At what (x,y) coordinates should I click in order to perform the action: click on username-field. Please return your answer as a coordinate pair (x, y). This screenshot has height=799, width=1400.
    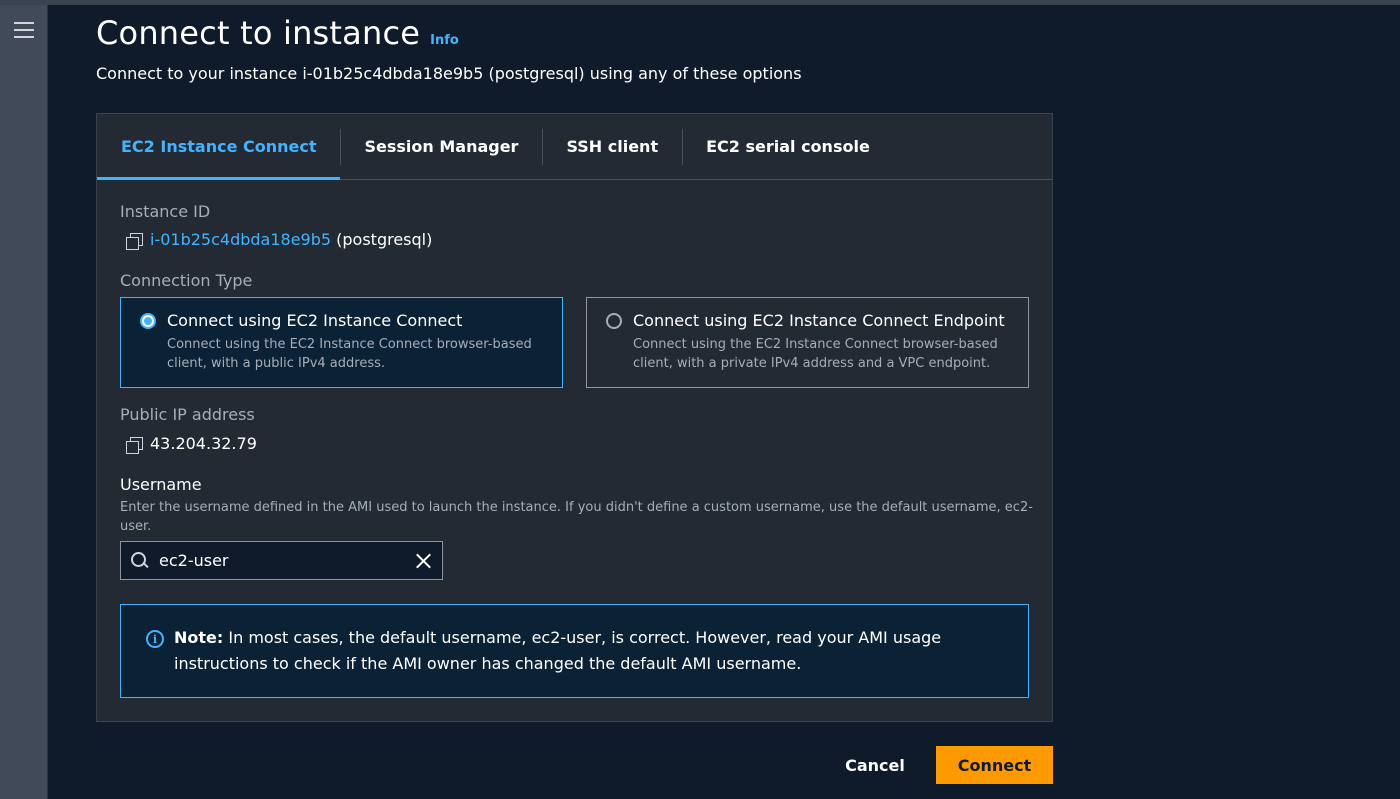
    Looking at the image, I should click on (281, 560).